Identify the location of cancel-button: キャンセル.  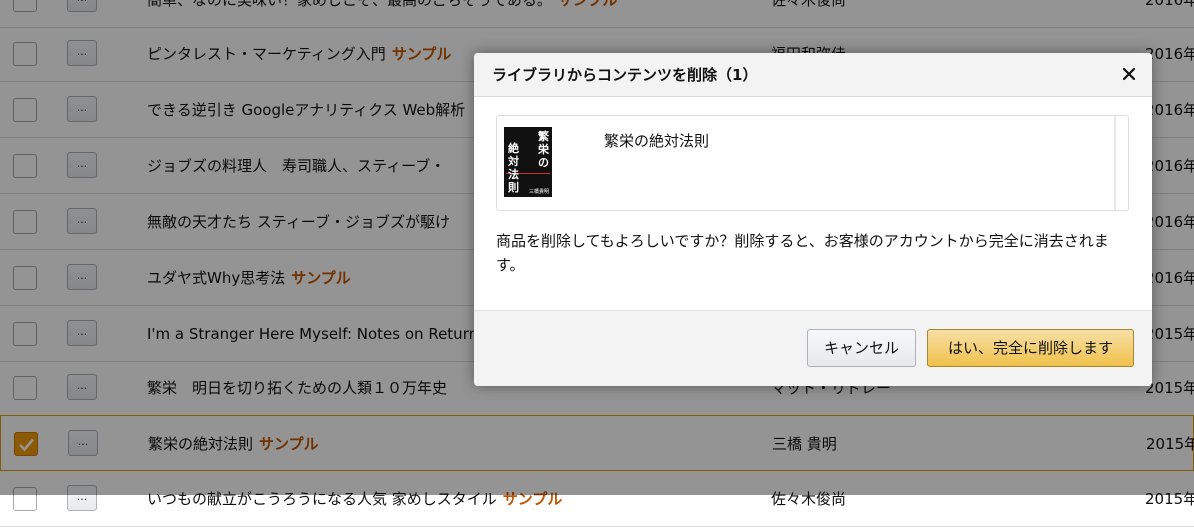
(861, 348).